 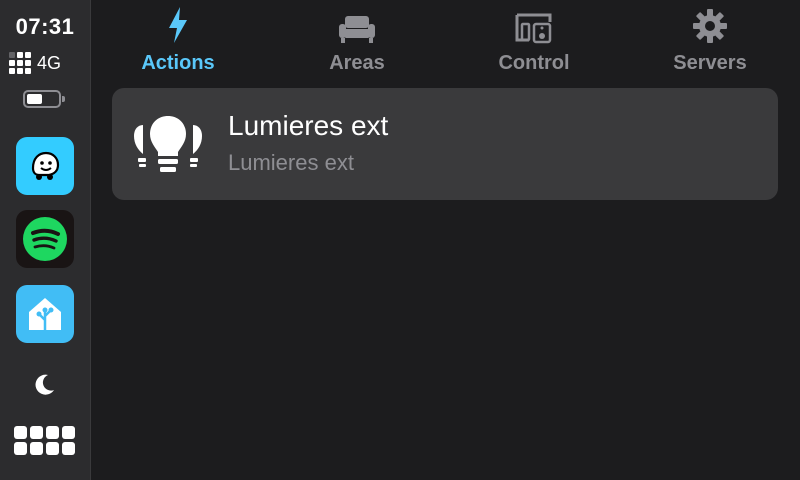 I want to click on moon-icon, so click(x=45, y=384).